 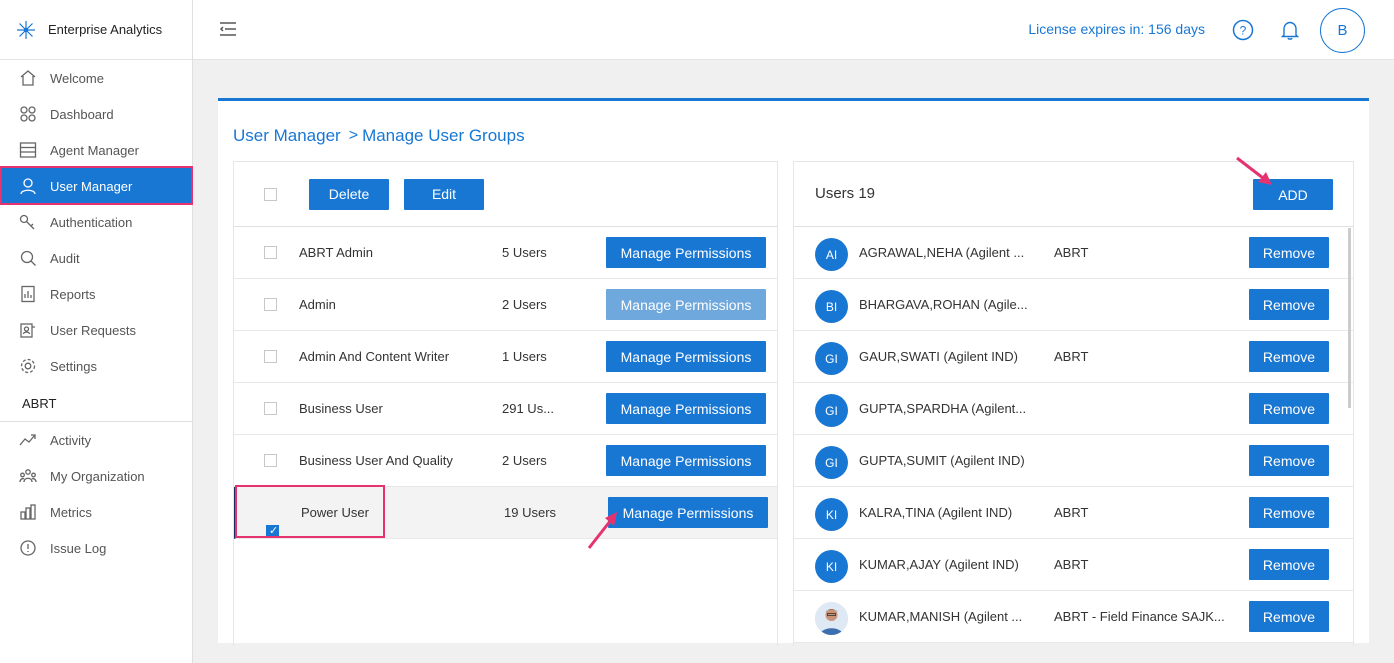 I want to click on sidebar-item-user-manager: User Manager, so click(x=96, y=186).